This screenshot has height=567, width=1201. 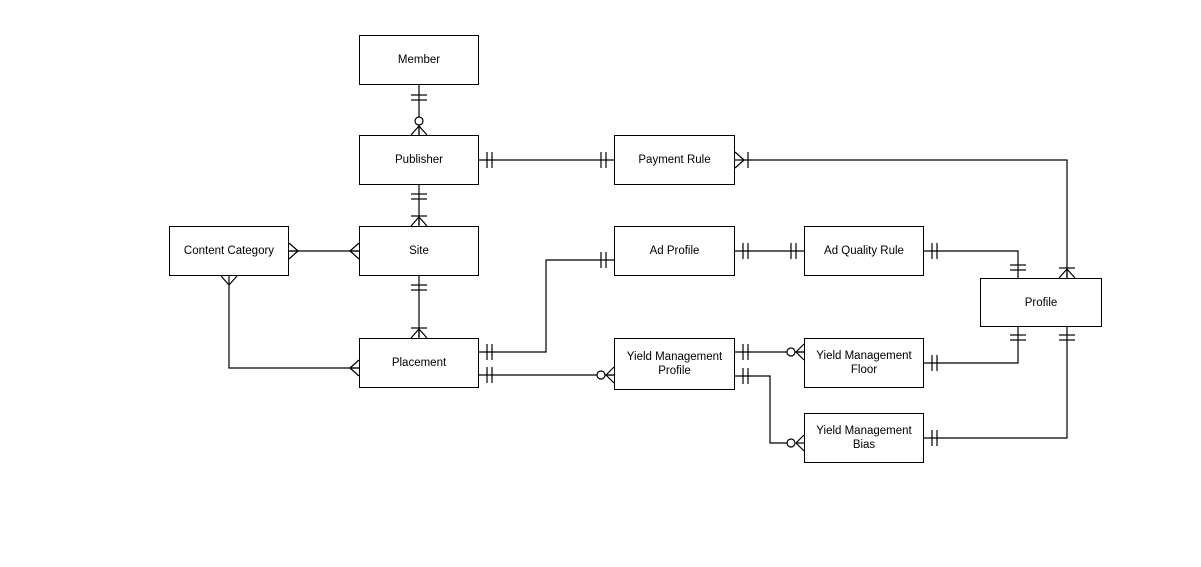 What do you see at coordinates (419, 121) in the screenshot?
I see `optional-circle-publisher` at bounding box center [419, 121].